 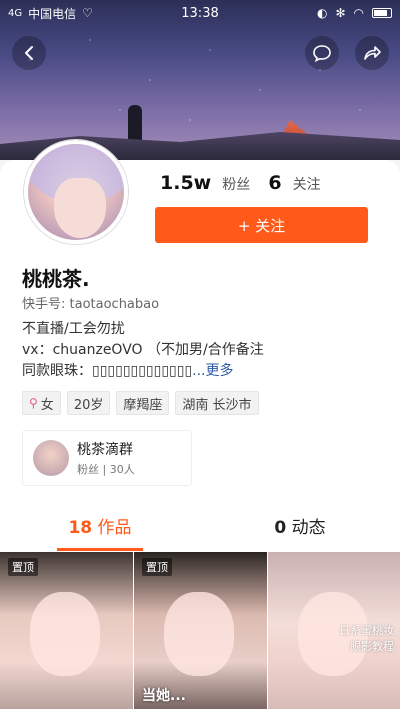 I want to click on clock: 13:38, so click(x=200, y=13).